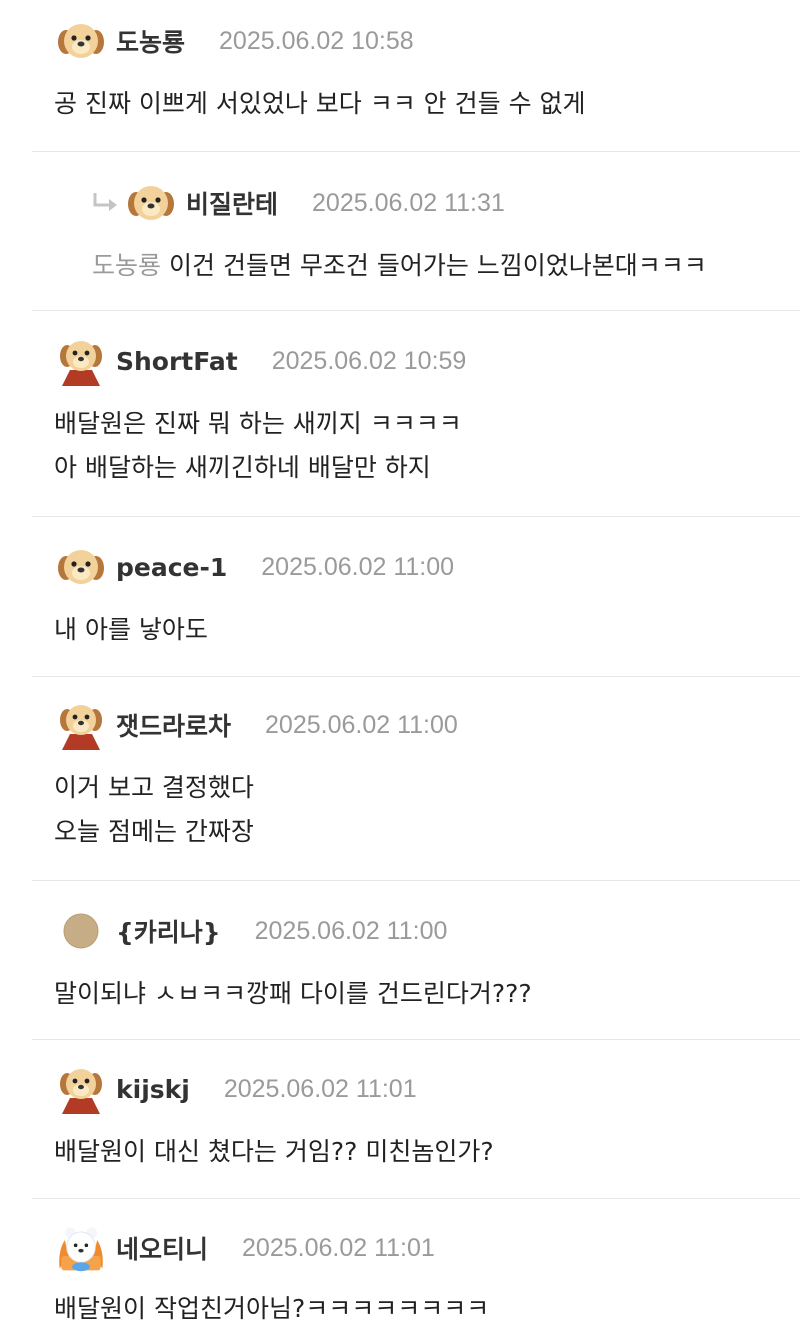  What do you see at coordinates (232, 203) in the screenshot?
I see `comment-author: 비질란테` at bounding box center [232, 203].